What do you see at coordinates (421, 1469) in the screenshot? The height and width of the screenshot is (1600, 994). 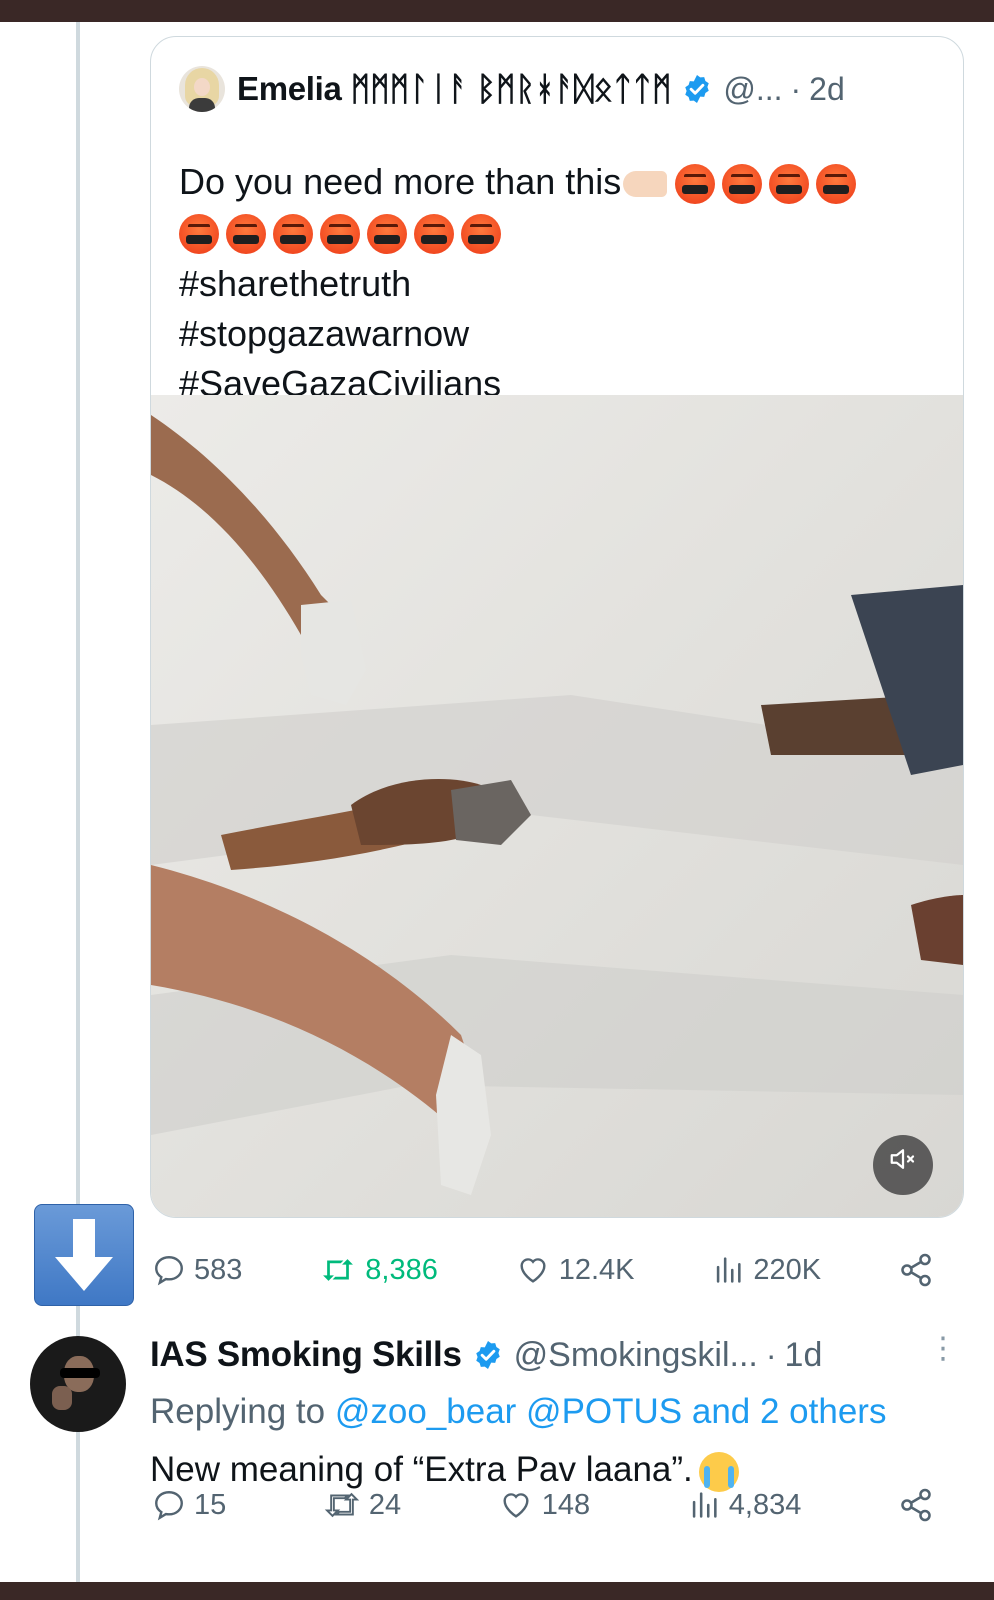 I see `reply-text-body: New meaning of “Extra Pav laana”.` at bounding box center [421, 1469].